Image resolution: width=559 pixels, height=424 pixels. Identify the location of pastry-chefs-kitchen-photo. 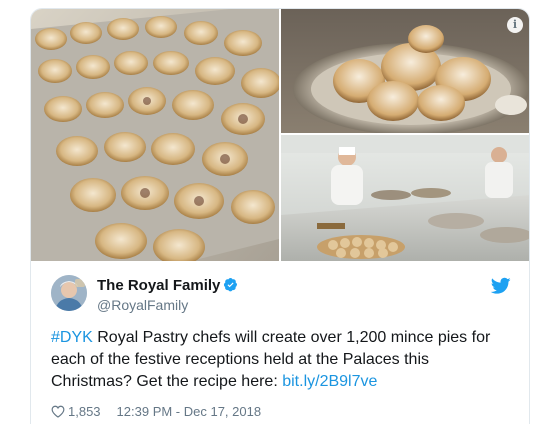
(405, 198).